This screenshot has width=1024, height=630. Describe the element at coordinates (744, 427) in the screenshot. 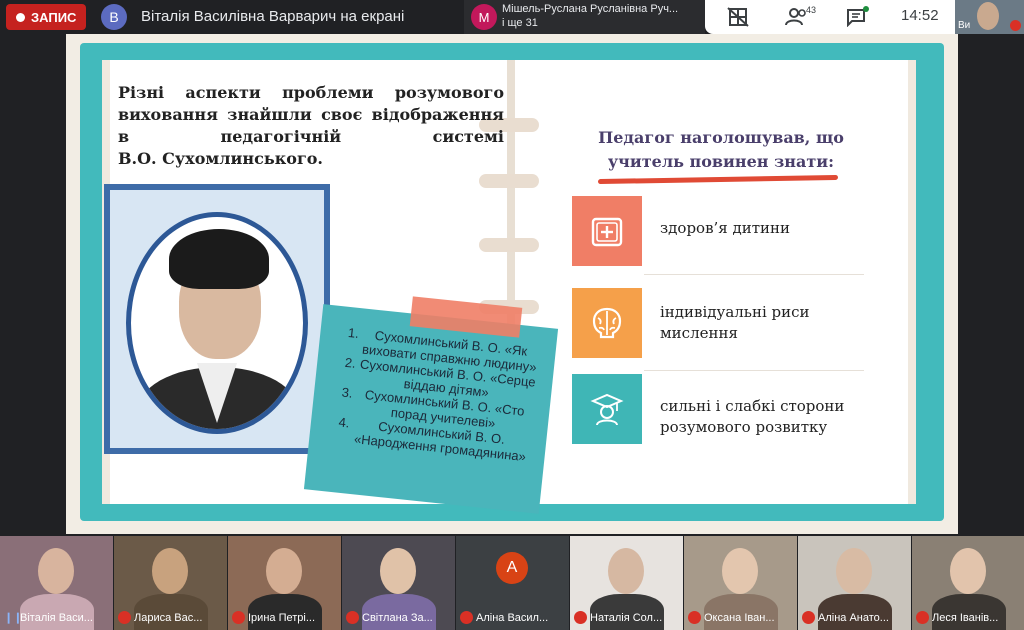

I see `item-text-line: розумового розвитку` at that location.